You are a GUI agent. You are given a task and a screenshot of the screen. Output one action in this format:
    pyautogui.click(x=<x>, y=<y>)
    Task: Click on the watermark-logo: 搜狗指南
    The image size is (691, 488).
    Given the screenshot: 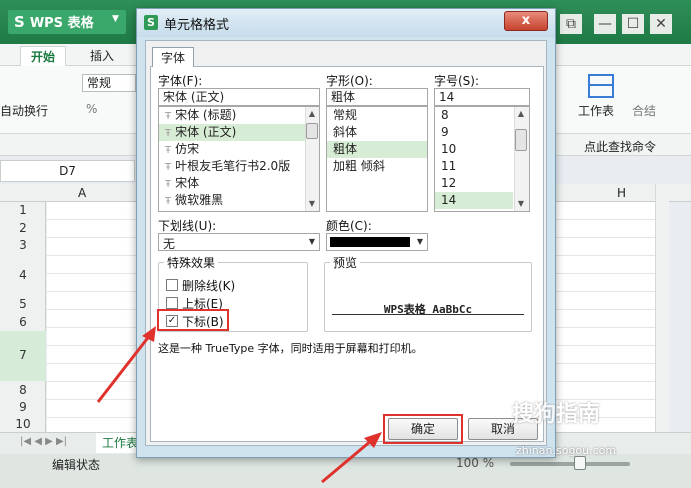 What is the action you would take?
    pyautogui.click(x=556, y=414)
    